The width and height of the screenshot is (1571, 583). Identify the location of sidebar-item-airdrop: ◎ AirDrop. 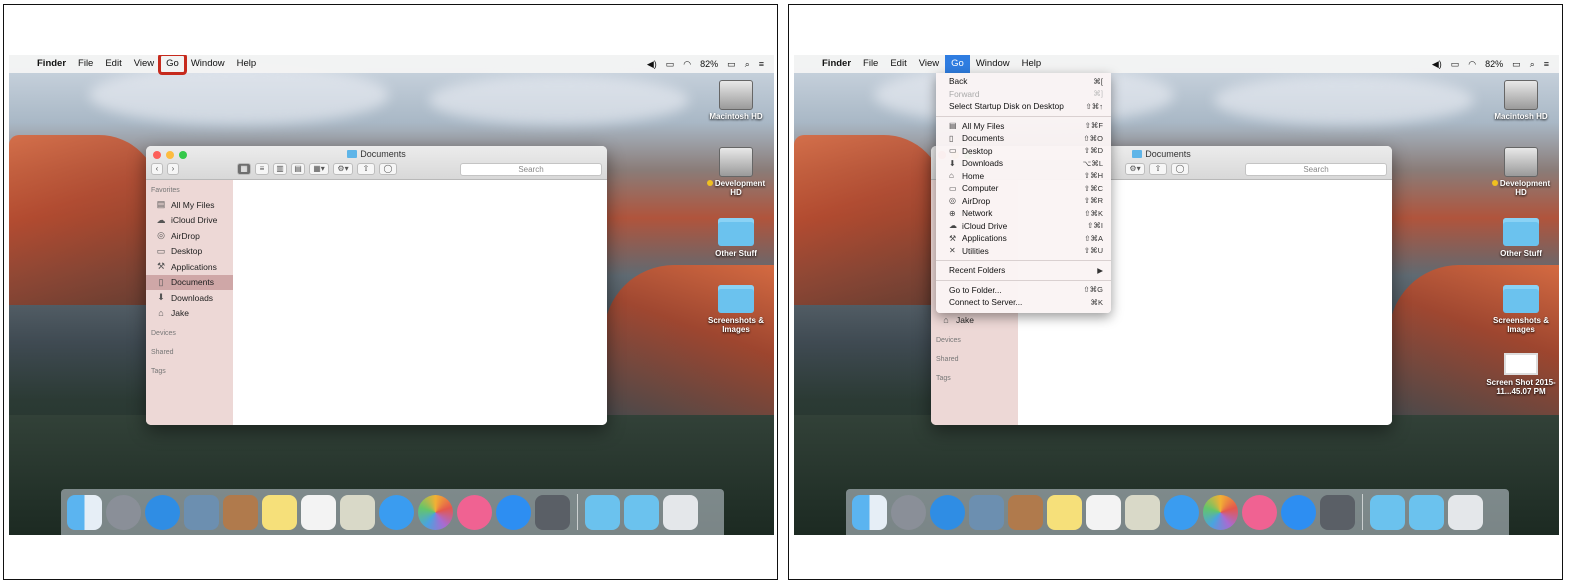
(189, 236).